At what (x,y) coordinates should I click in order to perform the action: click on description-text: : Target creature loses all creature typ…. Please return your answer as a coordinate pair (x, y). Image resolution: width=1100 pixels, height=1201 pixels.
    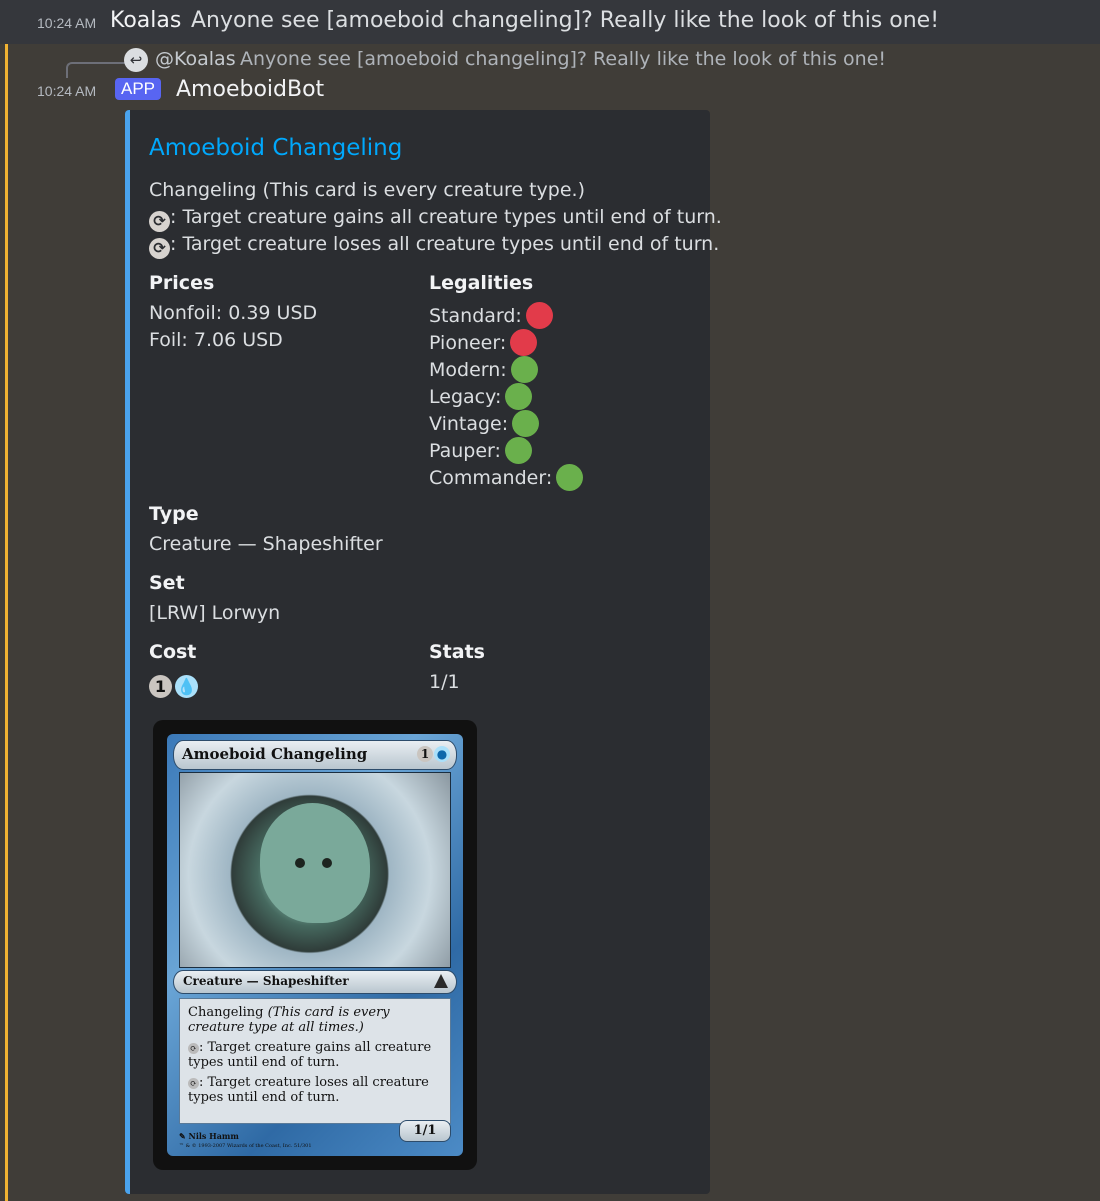
    Looking at the image, I should click on (445, 244).